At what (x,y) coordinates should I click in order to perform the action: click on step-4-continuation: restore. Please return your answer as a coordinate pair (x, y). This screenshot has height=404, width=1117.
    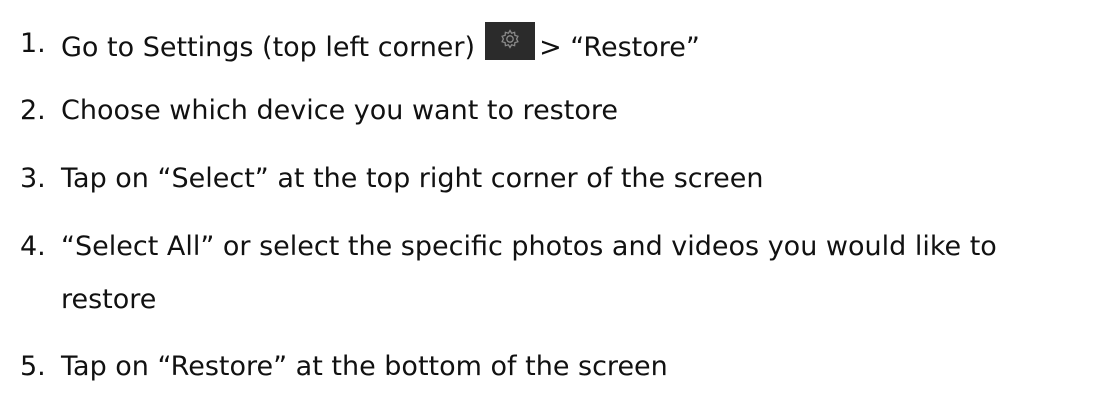
    Looking at the image, I should click on (558, 300).